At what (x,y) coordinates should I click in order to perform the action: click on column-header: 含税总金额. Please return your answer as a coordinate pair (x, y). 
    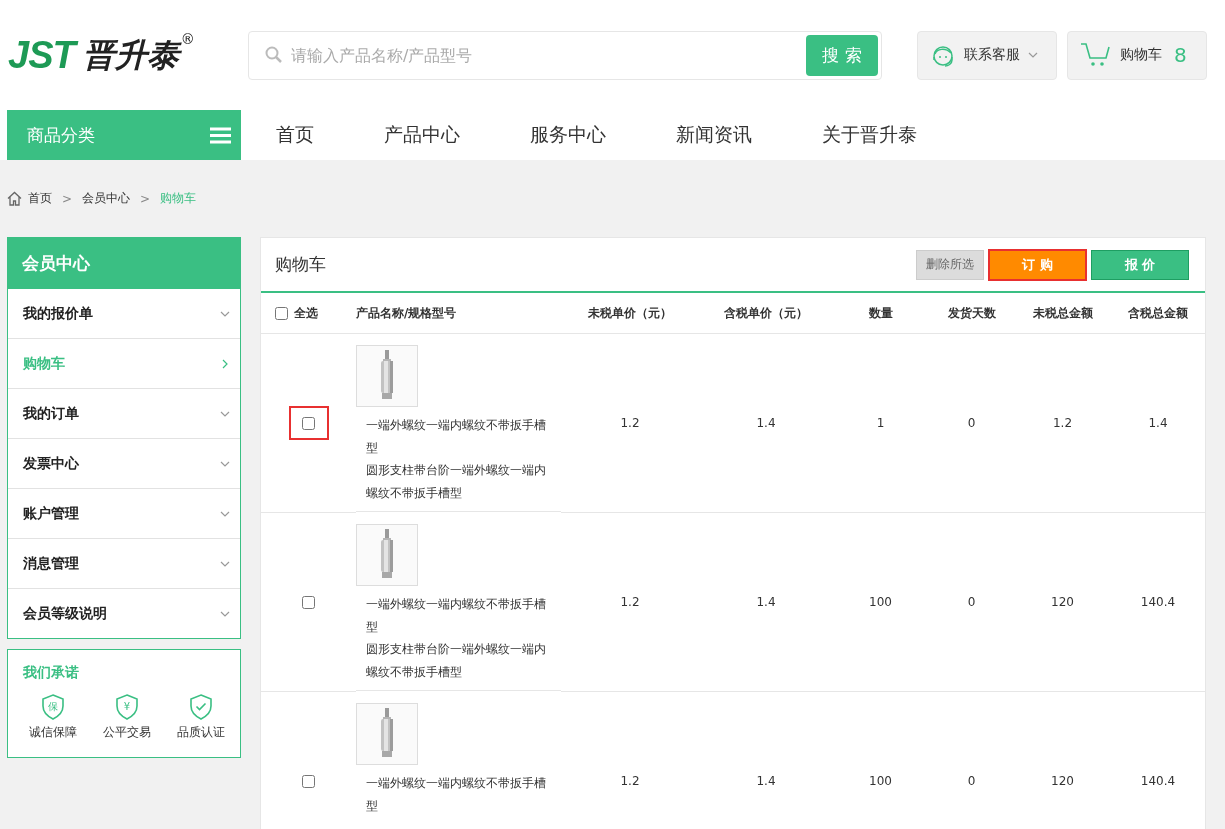
    Looking at the image, I should click on (1158, 313).